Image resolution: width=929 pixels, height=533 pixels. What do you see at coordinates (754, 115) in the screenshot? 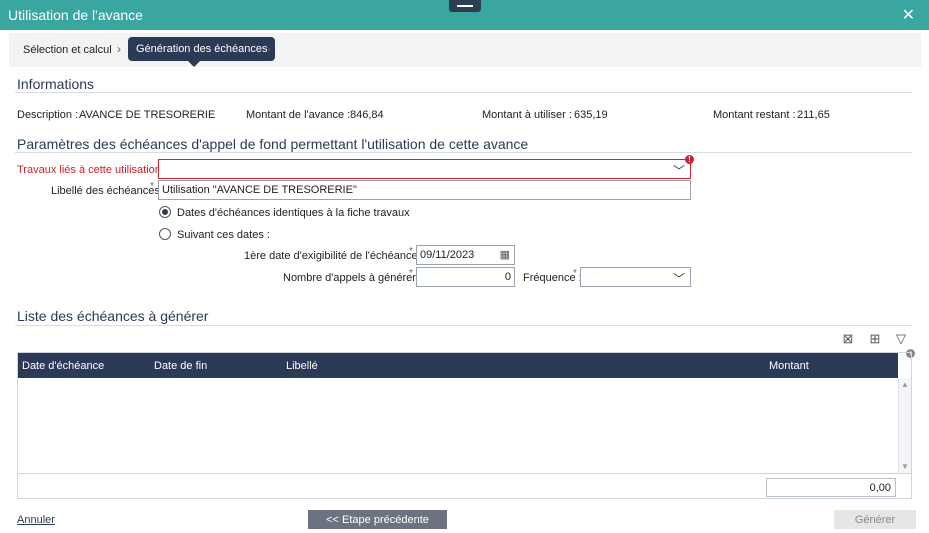
I see `montant-restant-label: Montant restant :` at bounding box center [754, 115].